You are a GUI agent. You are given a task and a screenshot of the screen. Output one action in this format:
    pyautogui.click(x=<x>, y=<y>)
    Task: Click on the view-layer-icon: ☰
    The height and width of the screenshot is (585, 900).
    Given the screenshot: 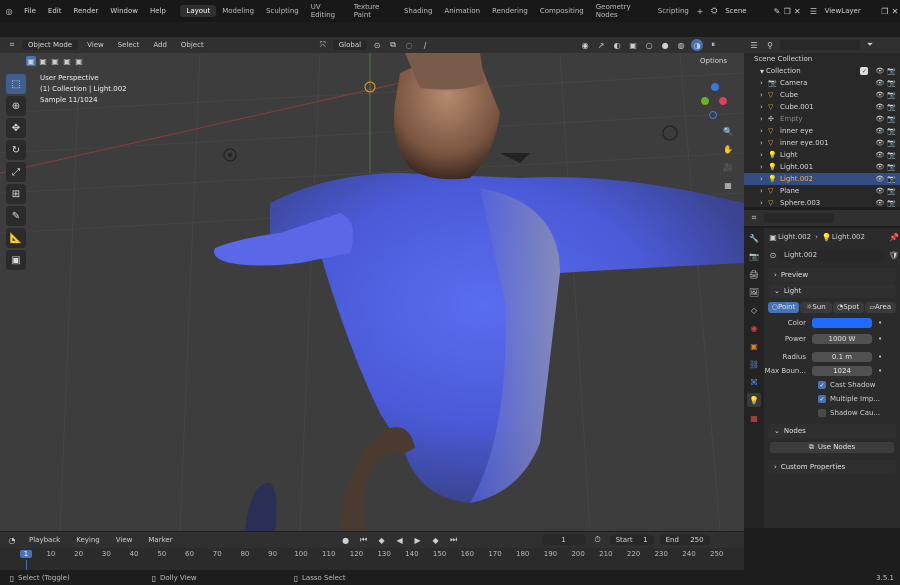 What is the action you would take?
    pyautogui.click(x=813, y=11)
    